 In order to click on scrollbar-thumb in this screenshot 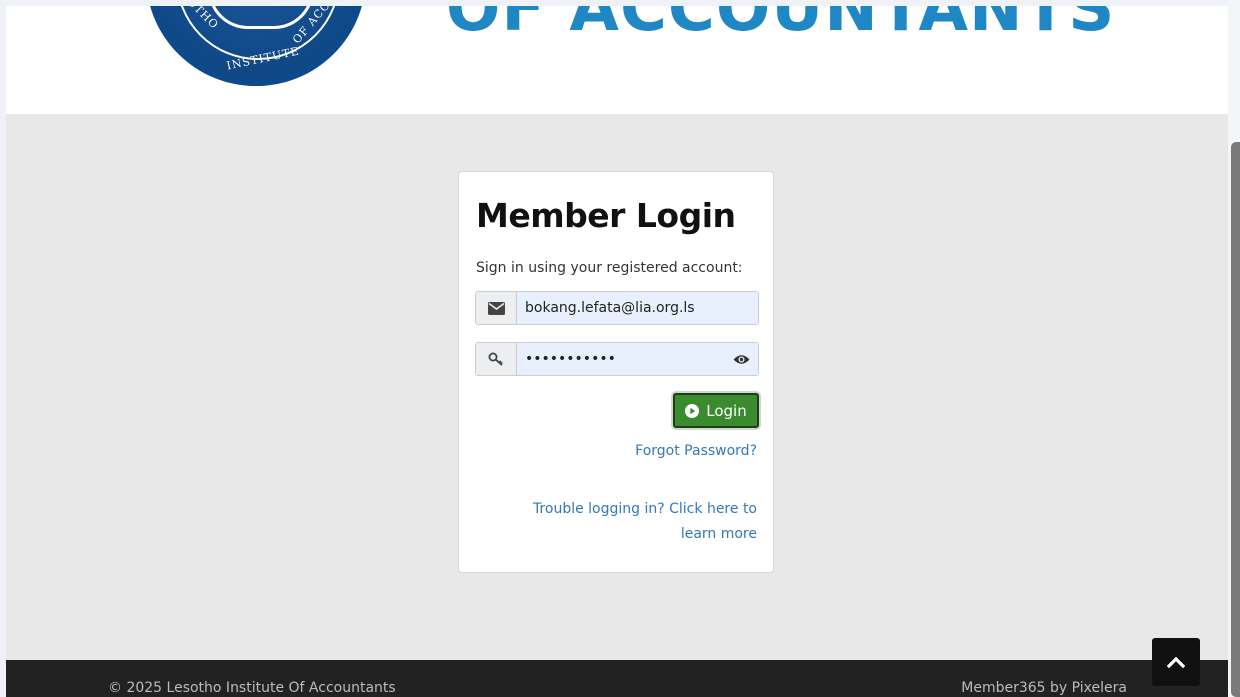, I will do `click(1235, 419)`.